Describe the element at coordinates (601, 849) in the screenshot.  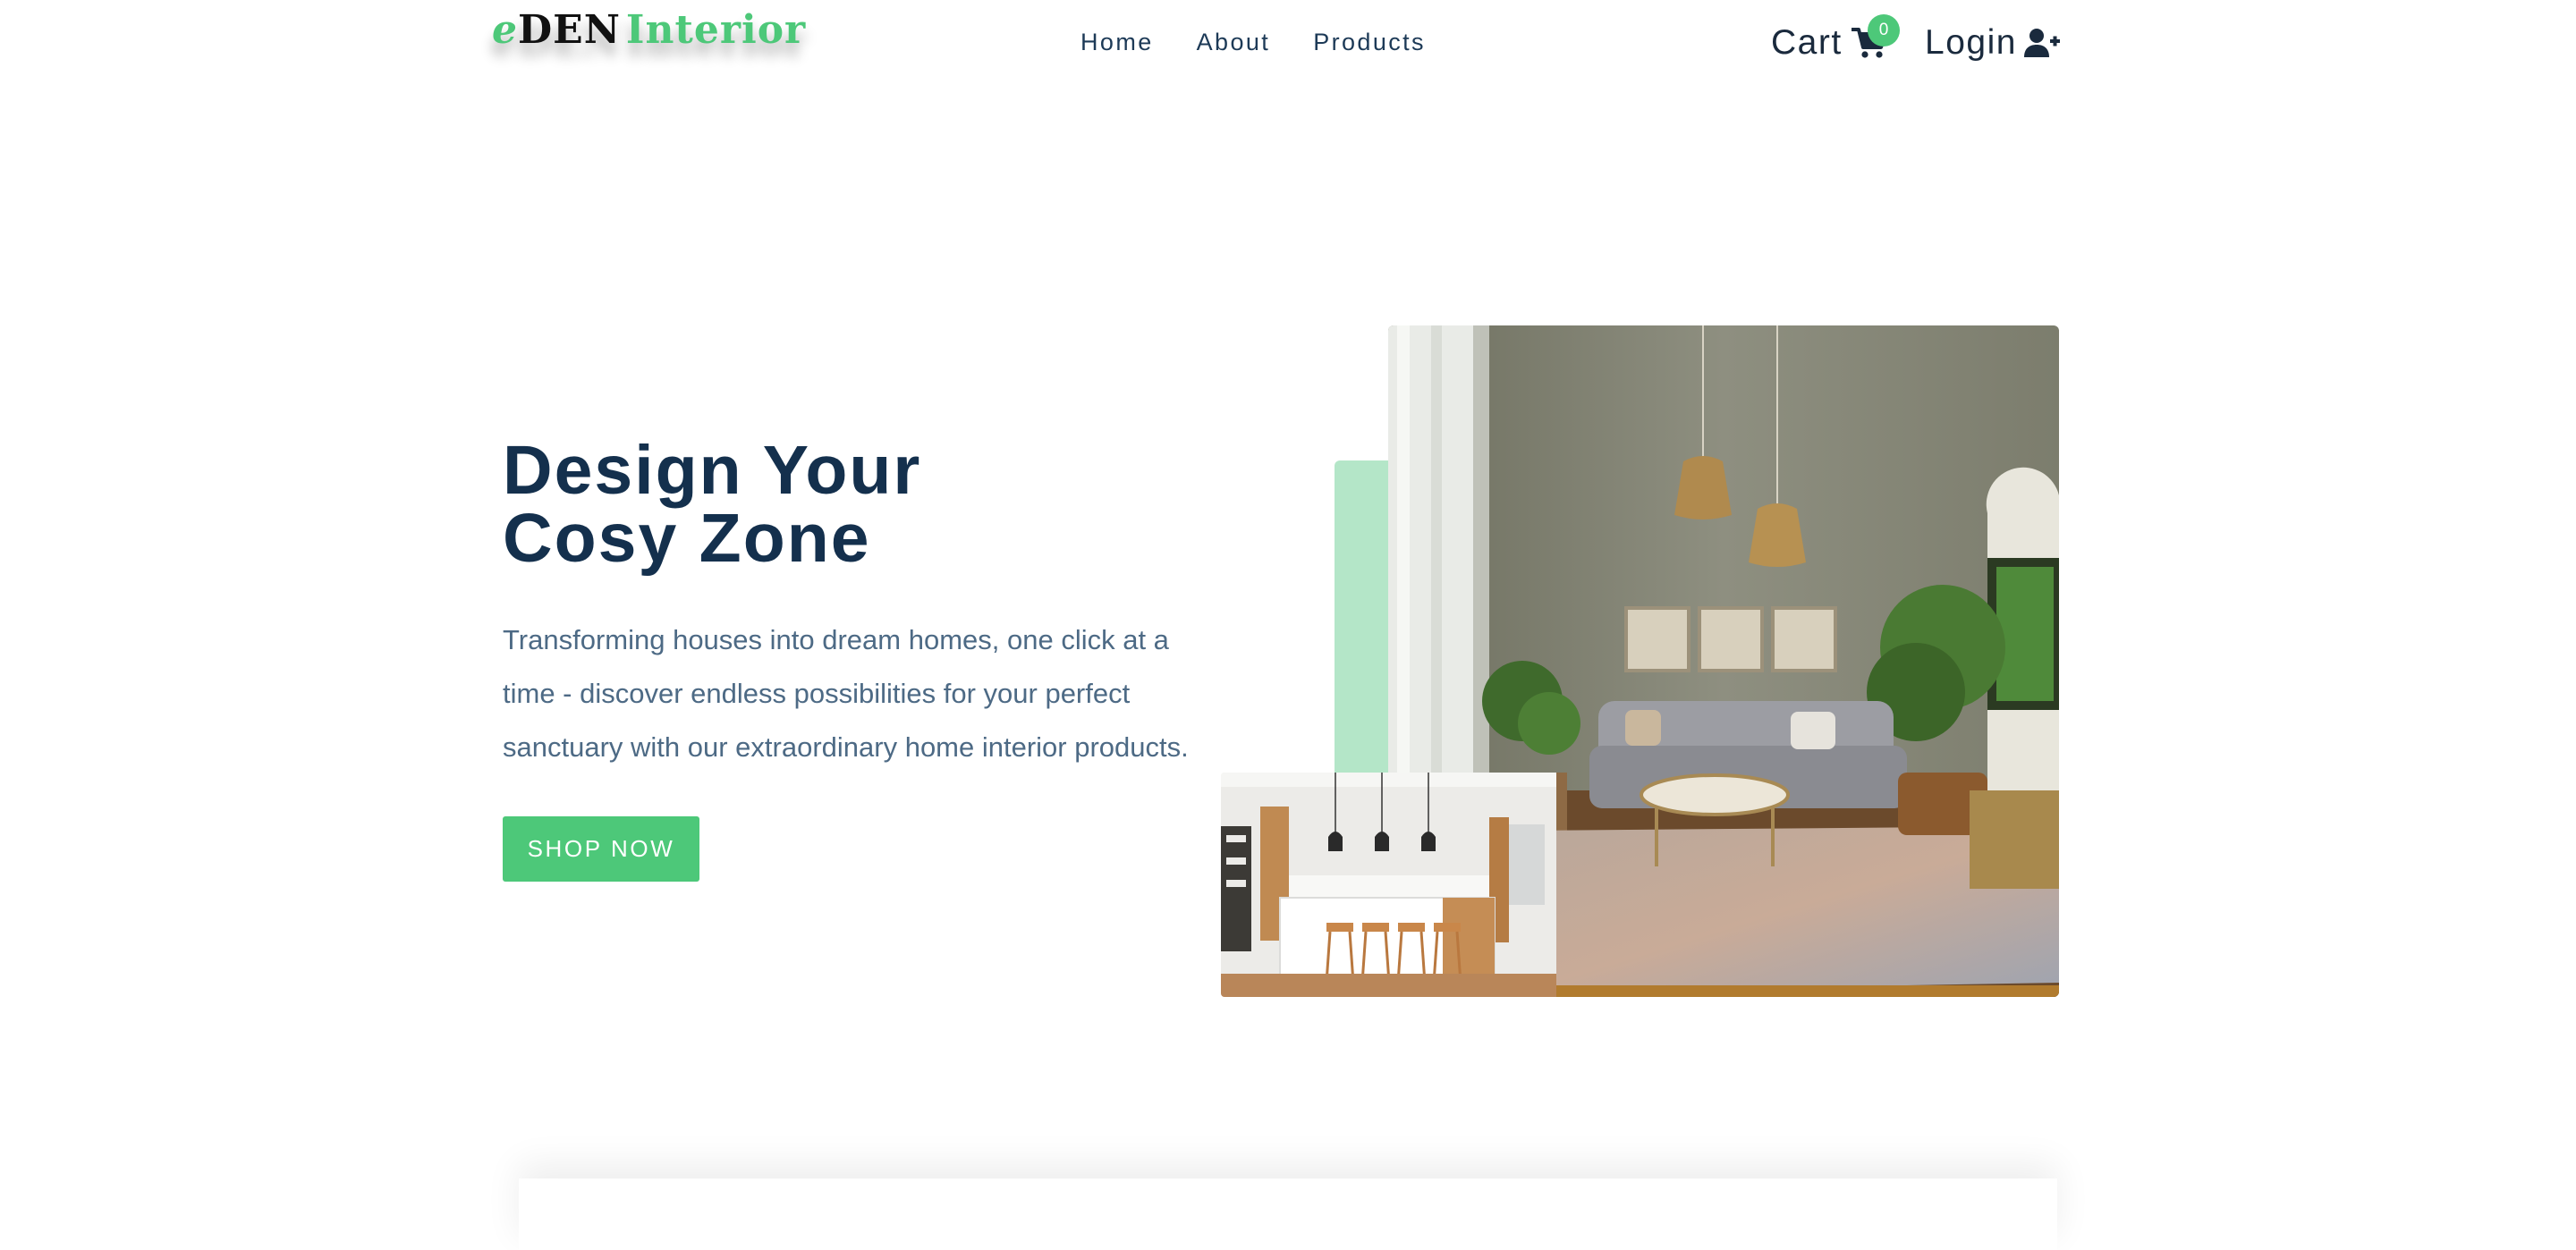
I see `shop-now-button: SHOP NOW` at that location.